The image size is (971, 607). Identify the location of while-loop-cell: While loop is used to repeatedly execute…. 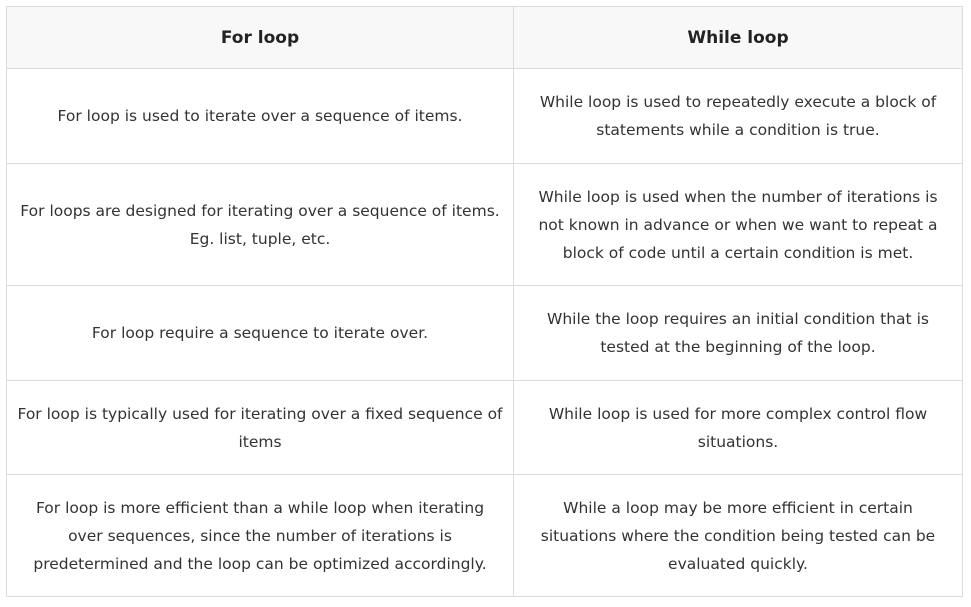
(738, 116).